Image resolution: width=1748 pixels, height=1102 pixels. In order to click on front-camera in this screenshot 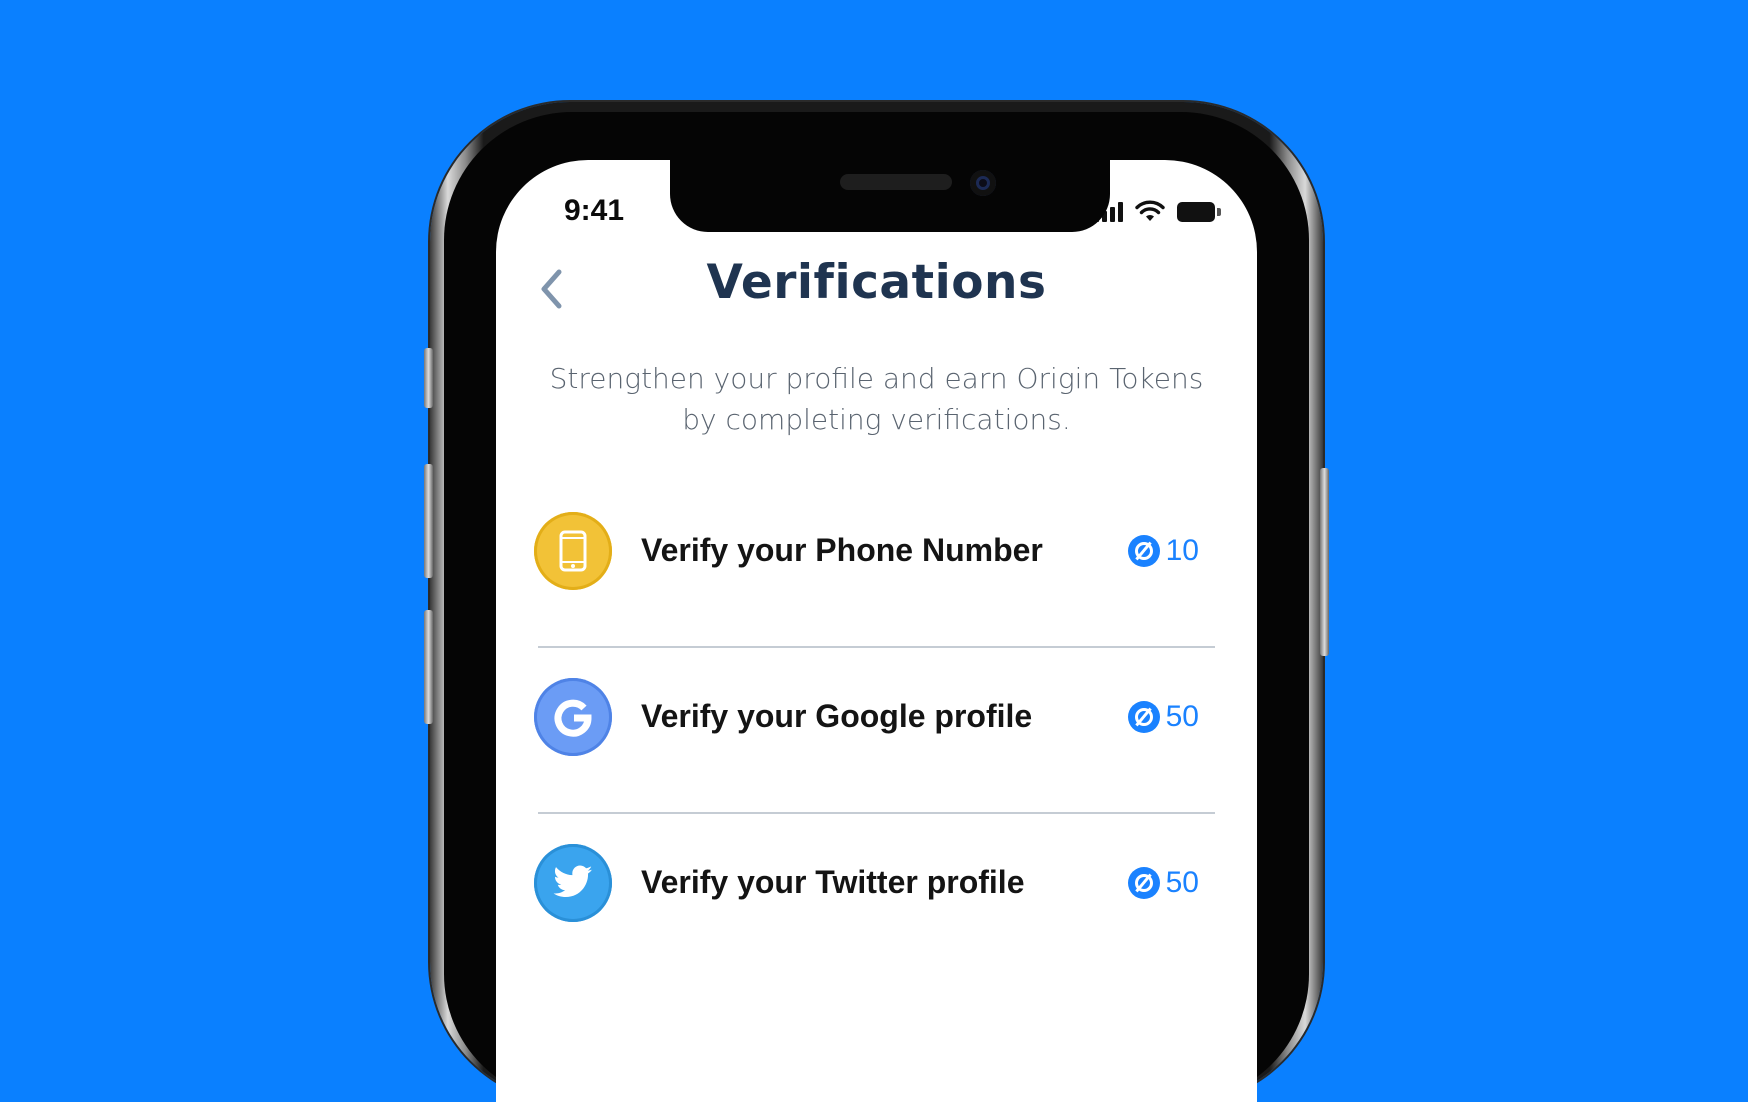, I will do `click(983, 183)`.